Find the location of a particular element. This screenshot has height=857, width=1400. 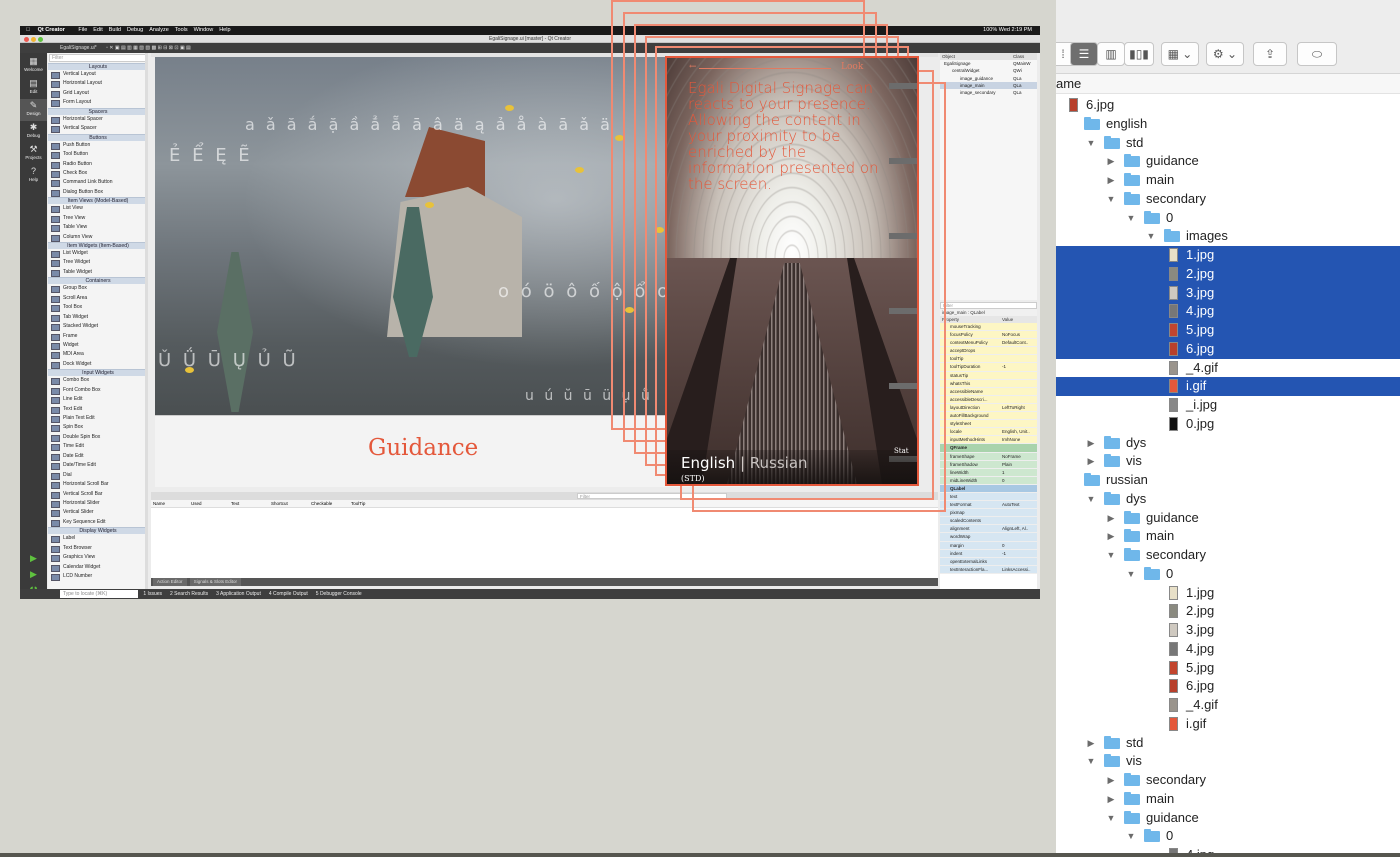

folder-row: ▶ main is located at coordinates (1228, 536).